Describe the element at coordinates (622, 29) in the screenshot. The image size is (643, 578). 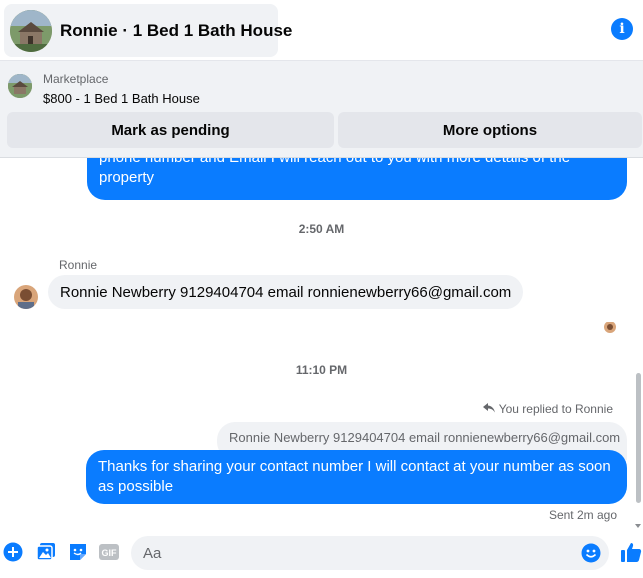
I see `info-icon: i` at that location.